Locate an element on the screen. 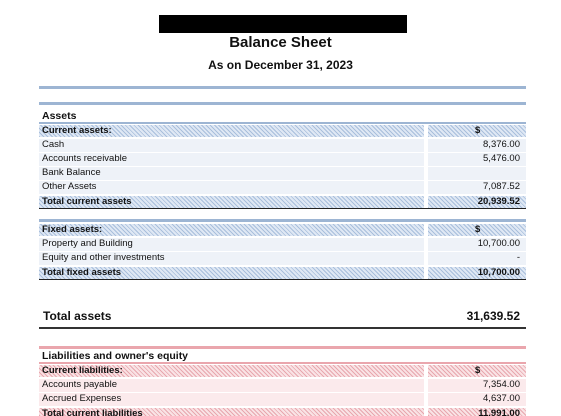 This screenshot has height=416, width=561. page-title: Balance Sheet is located at coordinates (280, 42).